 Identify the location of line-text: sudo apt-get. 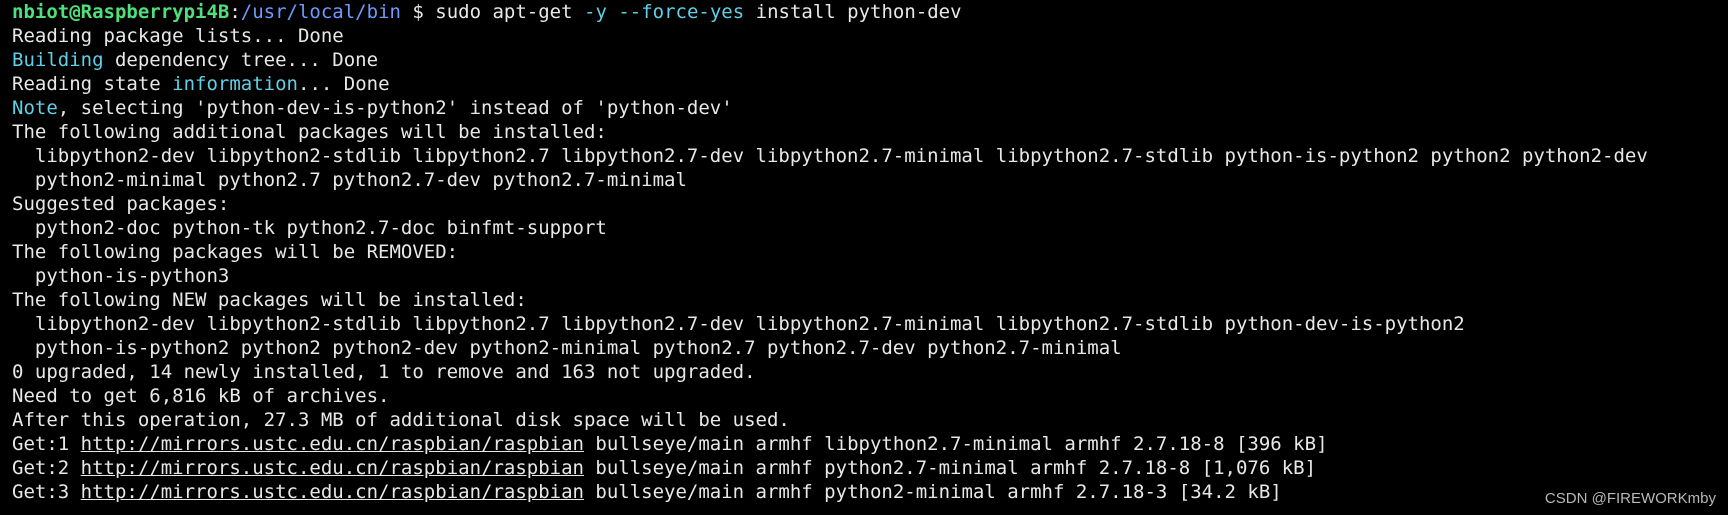
(509, 12).